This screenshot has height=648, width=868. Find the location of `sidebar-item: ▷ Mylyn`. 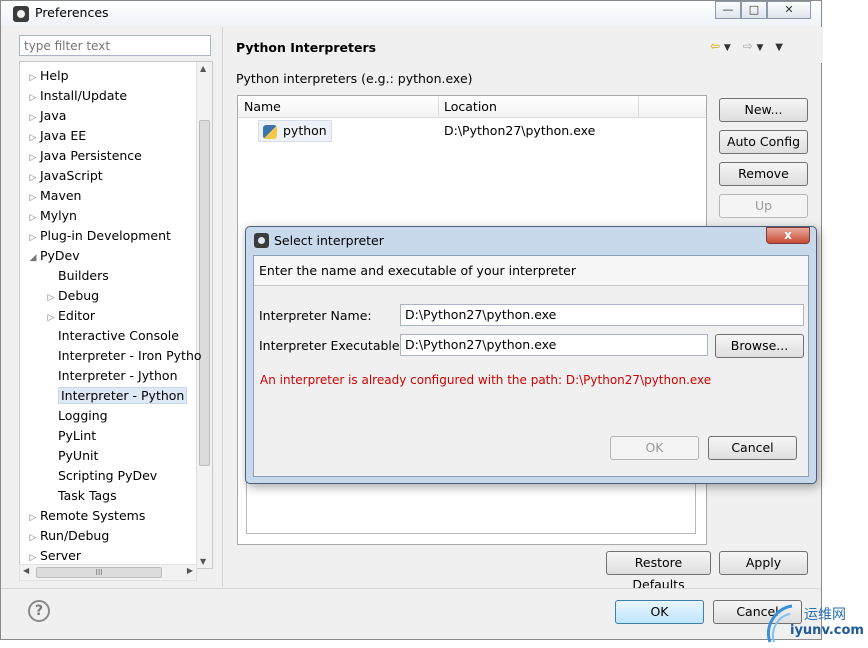

sidebar-item: ▷ Mylyn is located at coordinates (51, 216).